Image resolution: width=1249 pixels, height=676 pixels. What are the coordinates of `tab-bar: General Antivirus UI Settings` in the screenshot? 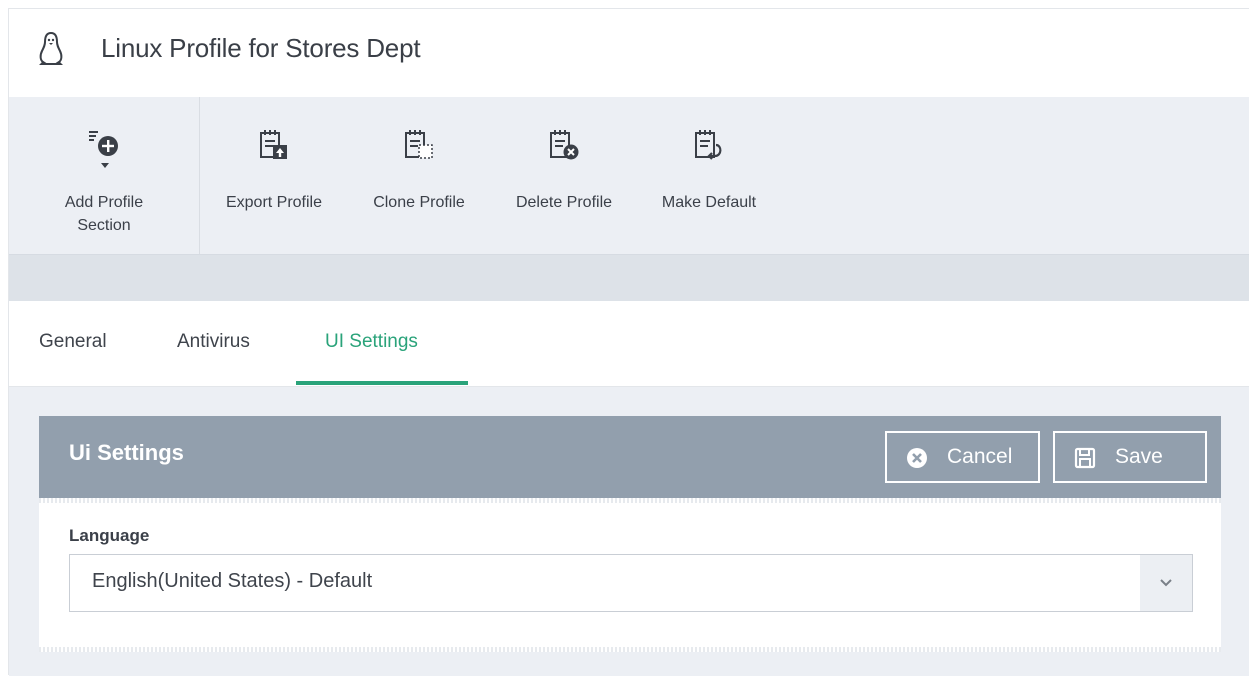 It's located at (629, 344).